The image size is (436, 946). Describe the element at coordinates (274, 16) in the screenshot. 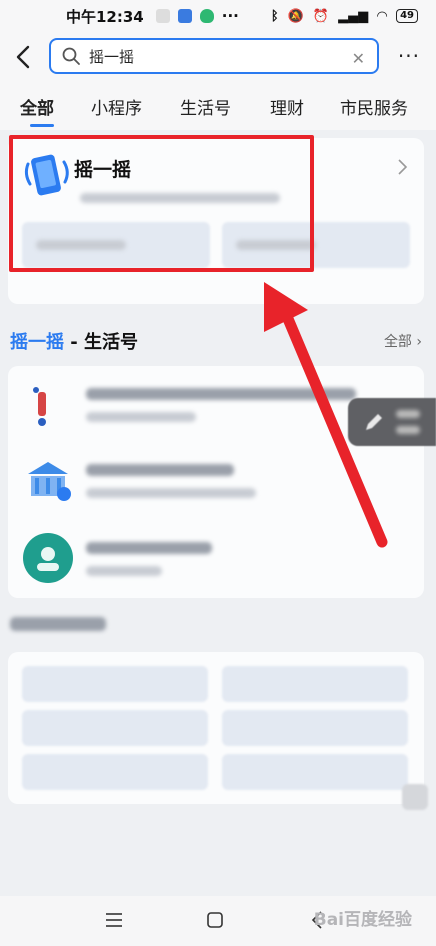

I see `bluetooth-icon: ᛒ` at that location.